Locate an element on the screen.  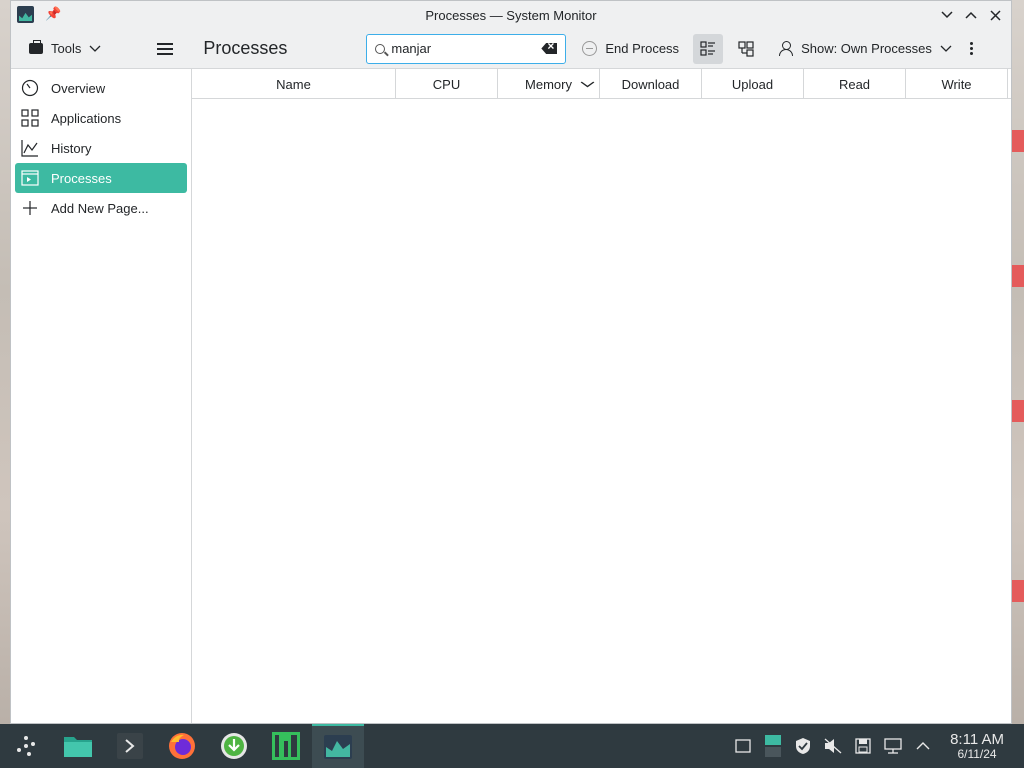
sidebar-item-label: Processes is located at coordinates (81, 178).